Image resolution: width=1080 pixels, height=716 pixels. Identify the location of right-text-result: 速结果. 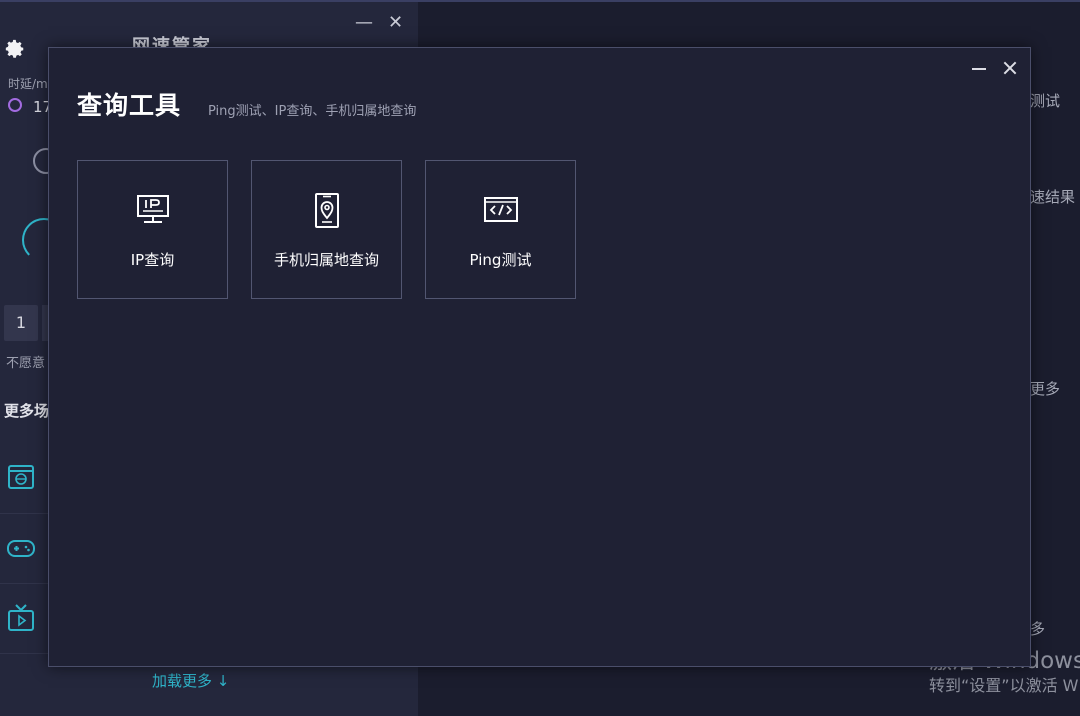
(1053, 197).